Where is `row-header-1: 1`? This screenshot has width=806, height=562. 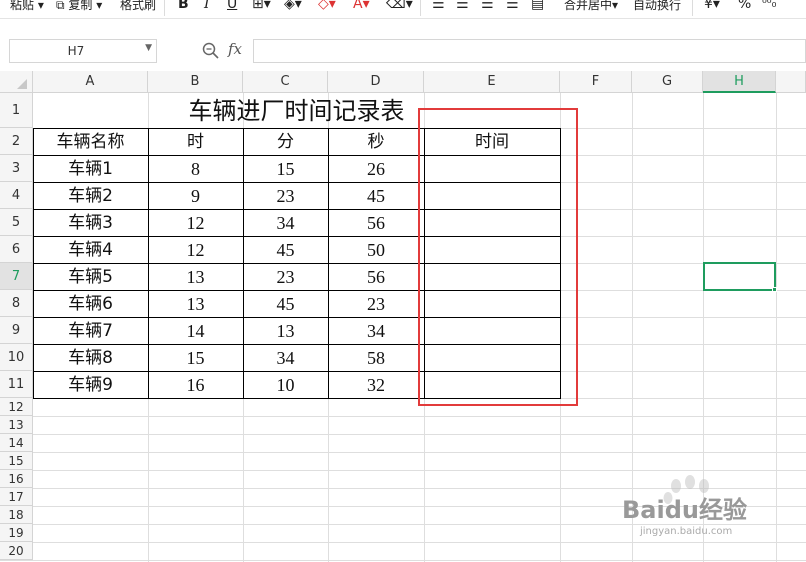 row-header-1: 1 is located at coordinates (16, 110).